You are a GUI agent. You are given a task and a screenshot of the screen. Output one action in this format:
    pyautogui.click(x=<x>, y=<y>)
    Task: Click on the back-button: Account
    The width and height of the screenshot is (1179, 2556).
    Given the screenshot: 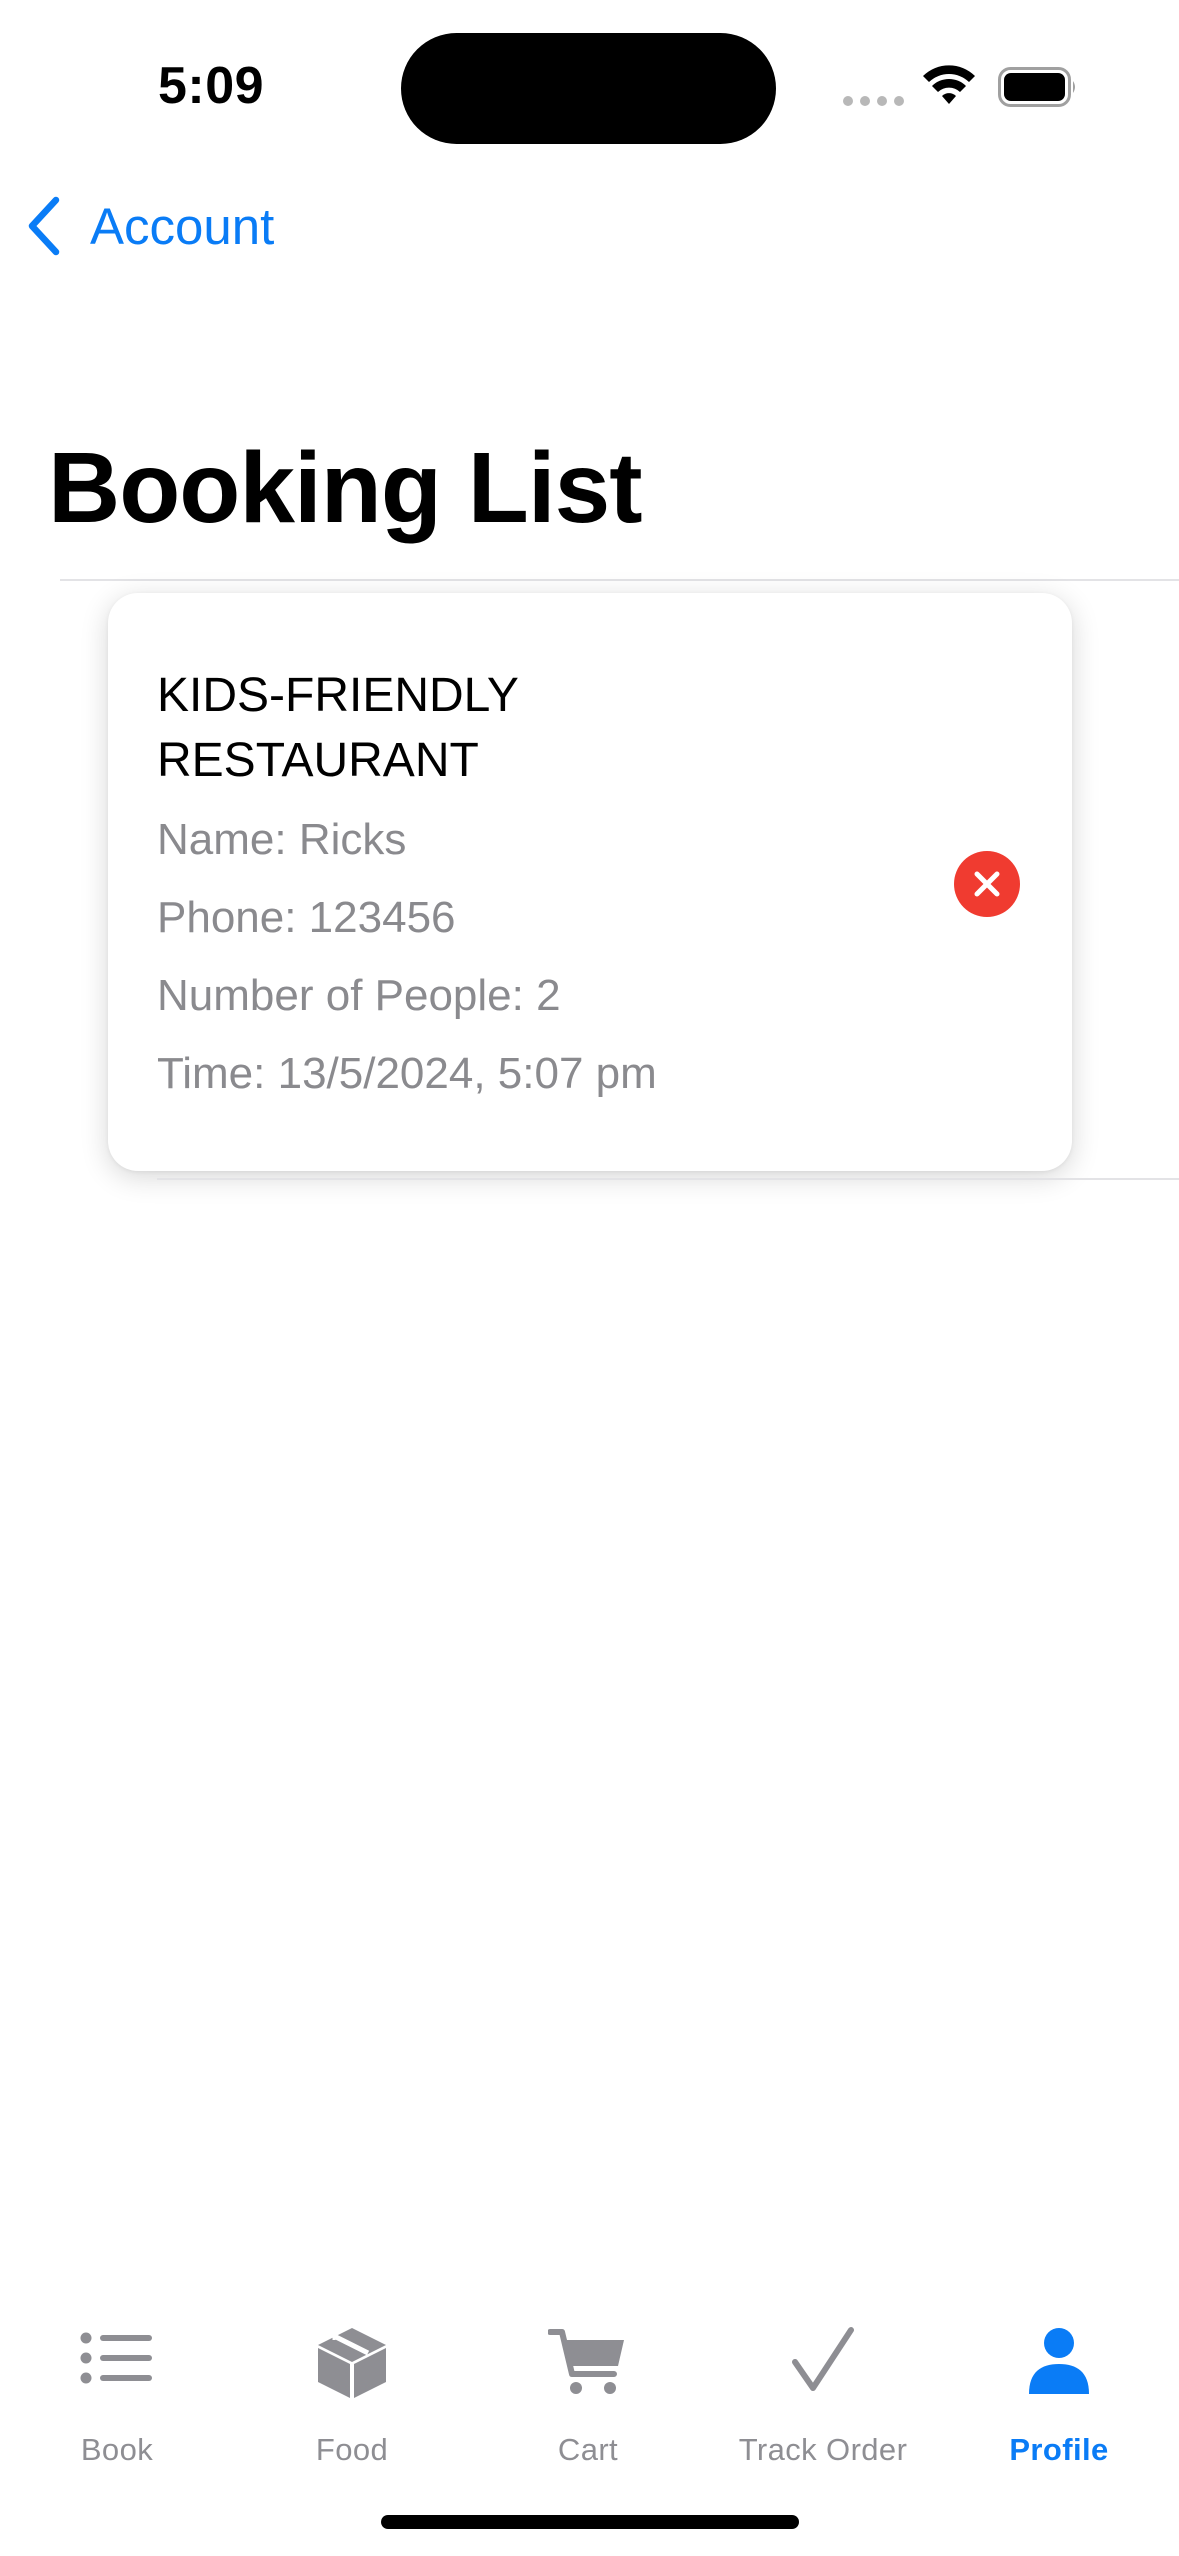 What is the action you would take?
    pyautogui.click(x=149, y=226)
    